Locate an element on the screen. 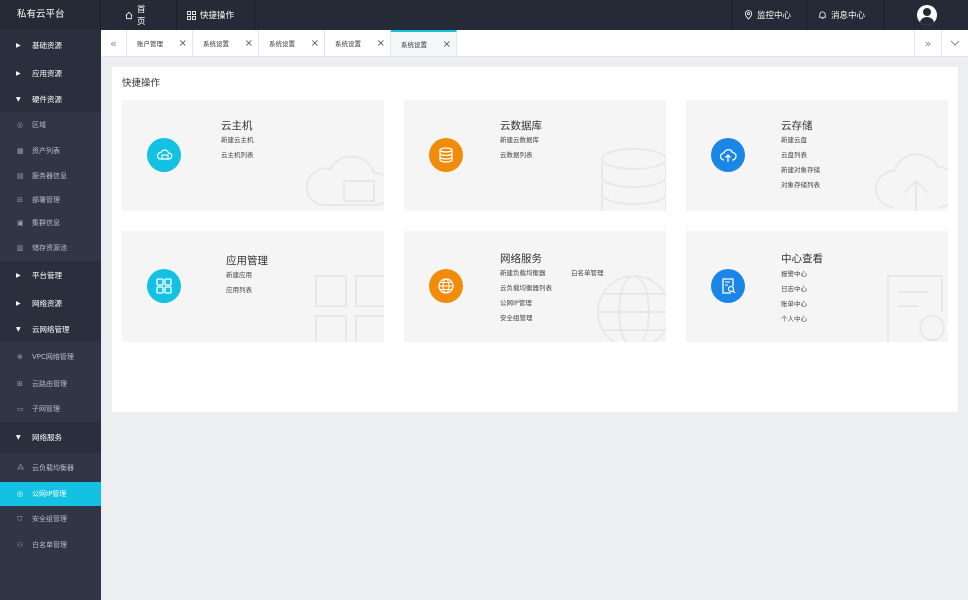 The height and width of the screenshot is (600, 968). card-title: 云主机 is located at coordinates (237, 125).